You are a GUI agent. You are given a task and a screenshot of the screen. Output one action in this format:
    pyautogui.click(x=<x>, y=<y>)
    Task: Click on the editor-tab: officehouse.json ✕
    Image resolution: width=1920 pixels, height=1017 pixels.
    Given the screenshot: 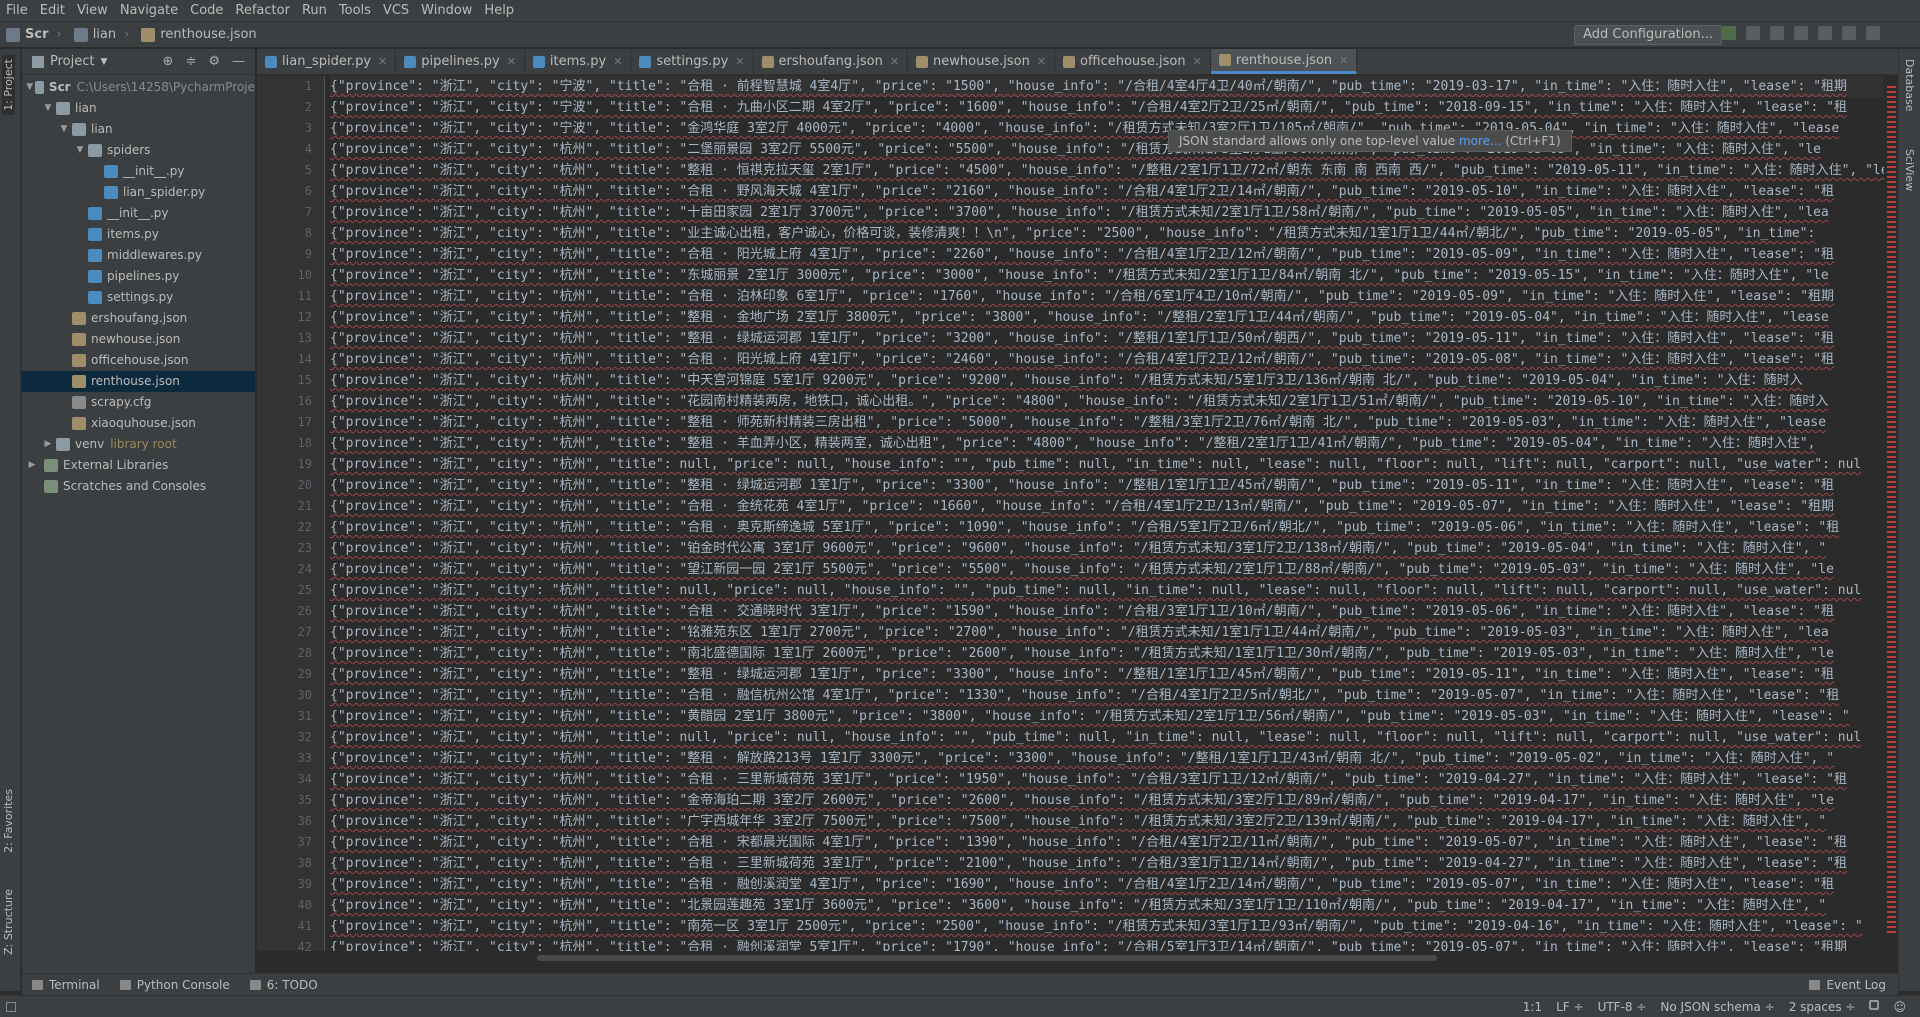 What is the action you would take?
    pyautogui.click(x=1133, y=61)
    